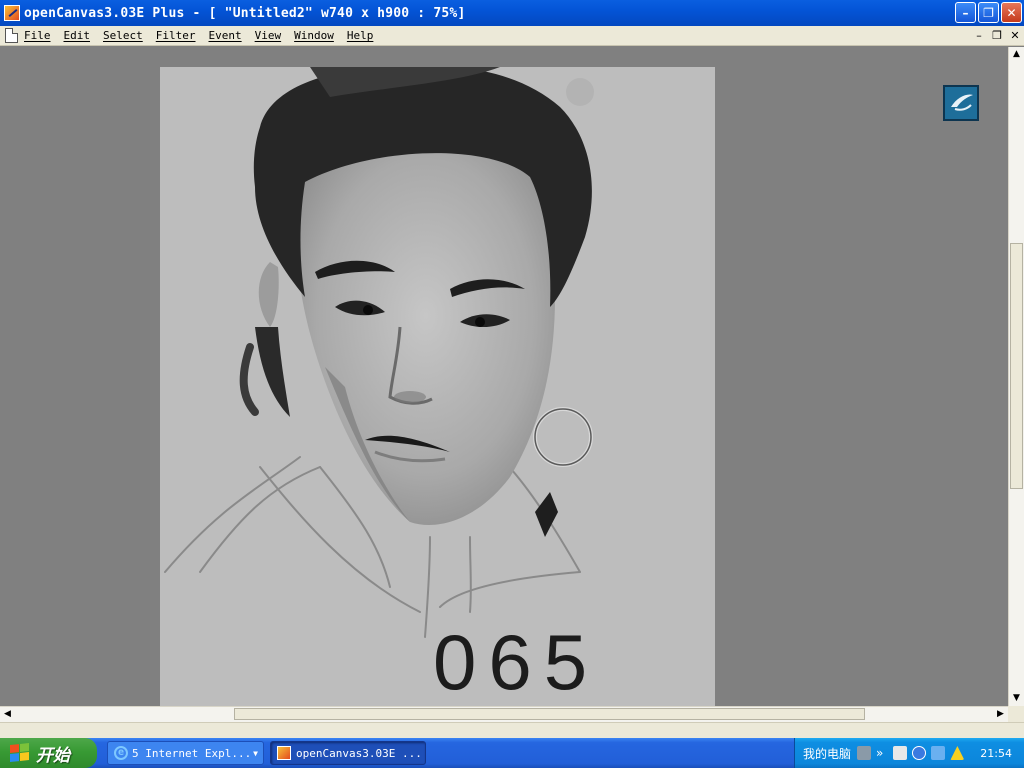 This screenshot has width=1024, height=768. I want to click on document-window-controls: – ❐ ✕, so click(997, 36).